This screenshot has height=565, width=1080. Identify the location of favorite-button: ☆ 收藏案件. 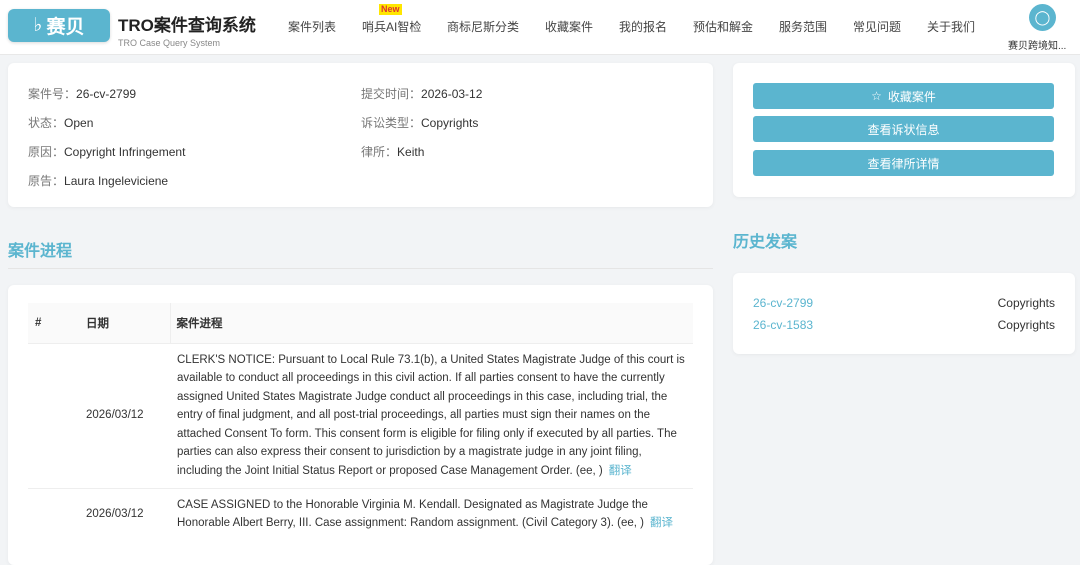
(903, 96).